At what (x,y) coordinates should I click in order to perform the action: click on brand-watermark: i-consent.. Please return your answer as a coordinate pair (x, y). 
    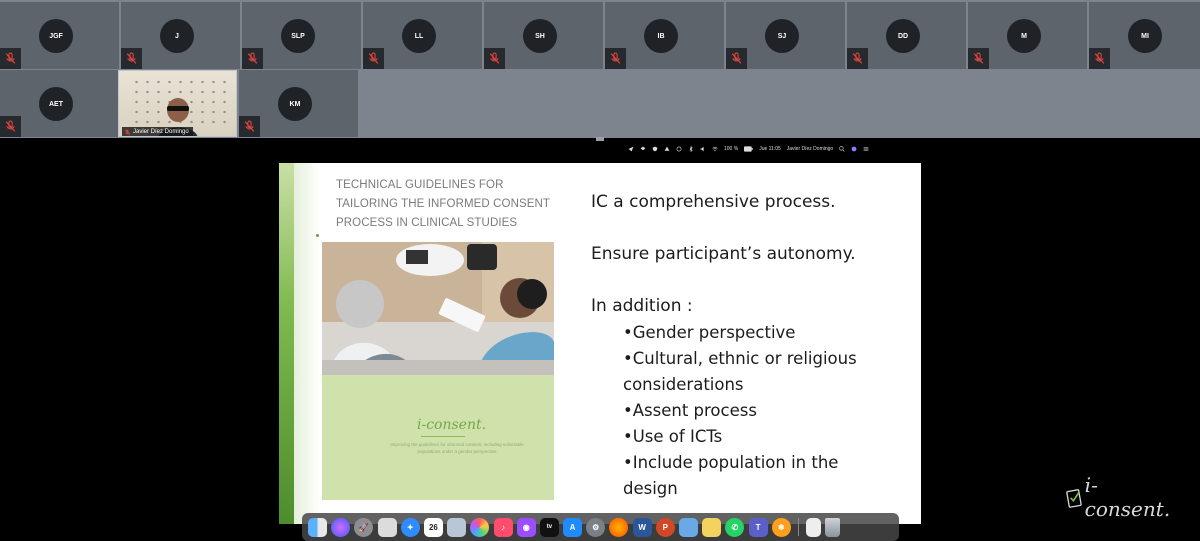
    Looking at the image, I should click on (1121, 497).